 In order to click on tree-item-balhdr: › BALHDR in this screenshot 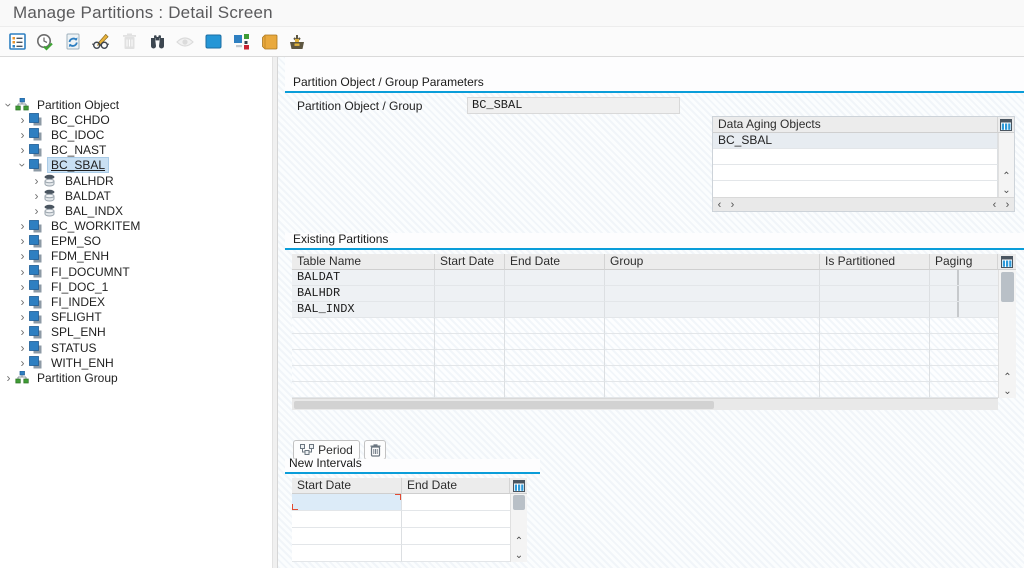, I will do `click(136, 180)`.